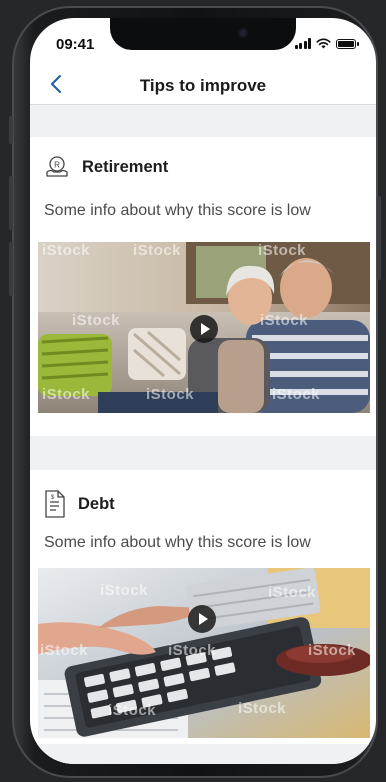 The width and height of the screenshot is (386, 782). Describe the element at coordinates (125, 166) in the screenshot. I see `section-title: Retirement` at that location.